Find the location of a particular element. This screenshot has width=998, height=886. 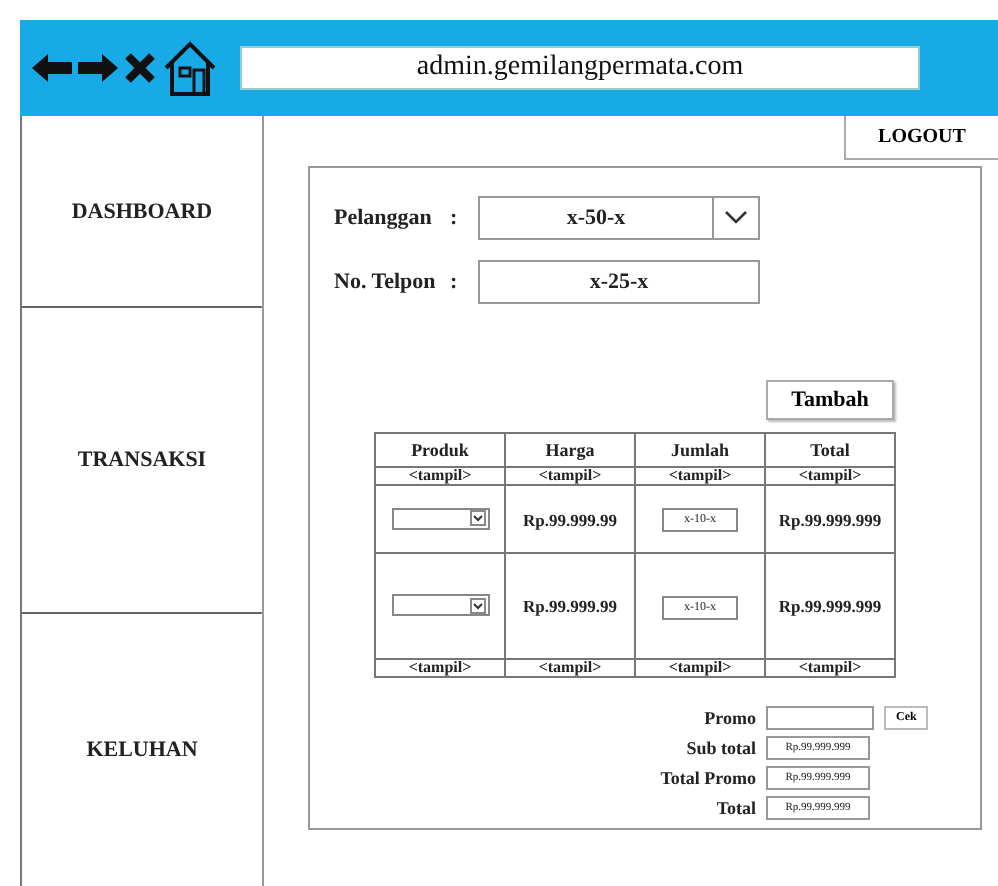

phone-field: x-25-x is located at coordinates (619, 282).